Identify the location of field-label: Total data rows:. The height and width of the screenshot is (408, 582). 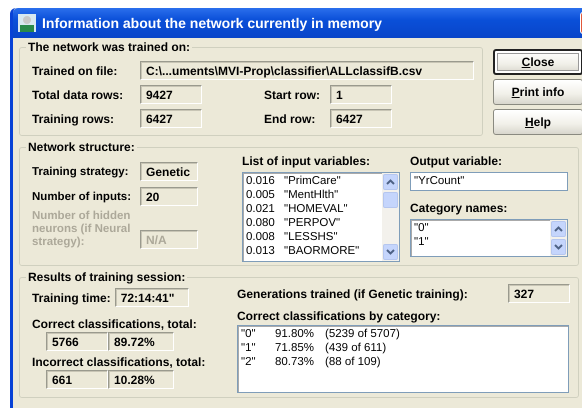
(78, 95).